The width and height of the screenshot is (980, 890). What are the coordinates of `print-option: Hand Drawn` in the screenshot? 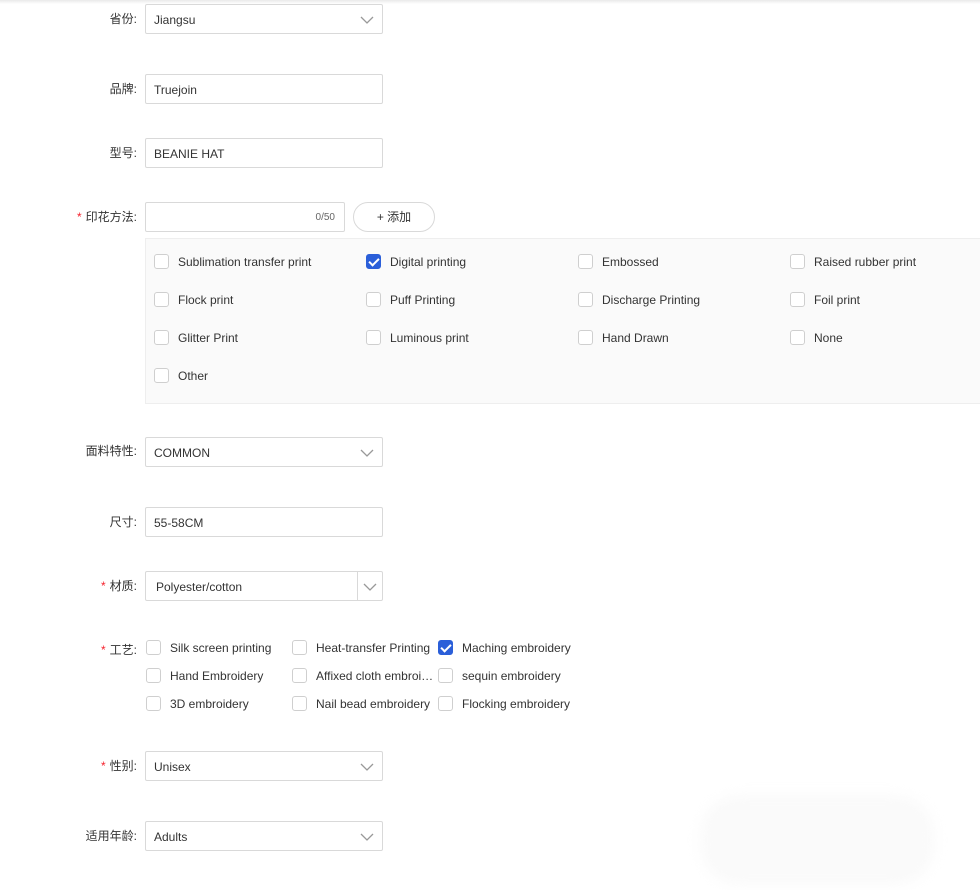 It's located at (623, 337).